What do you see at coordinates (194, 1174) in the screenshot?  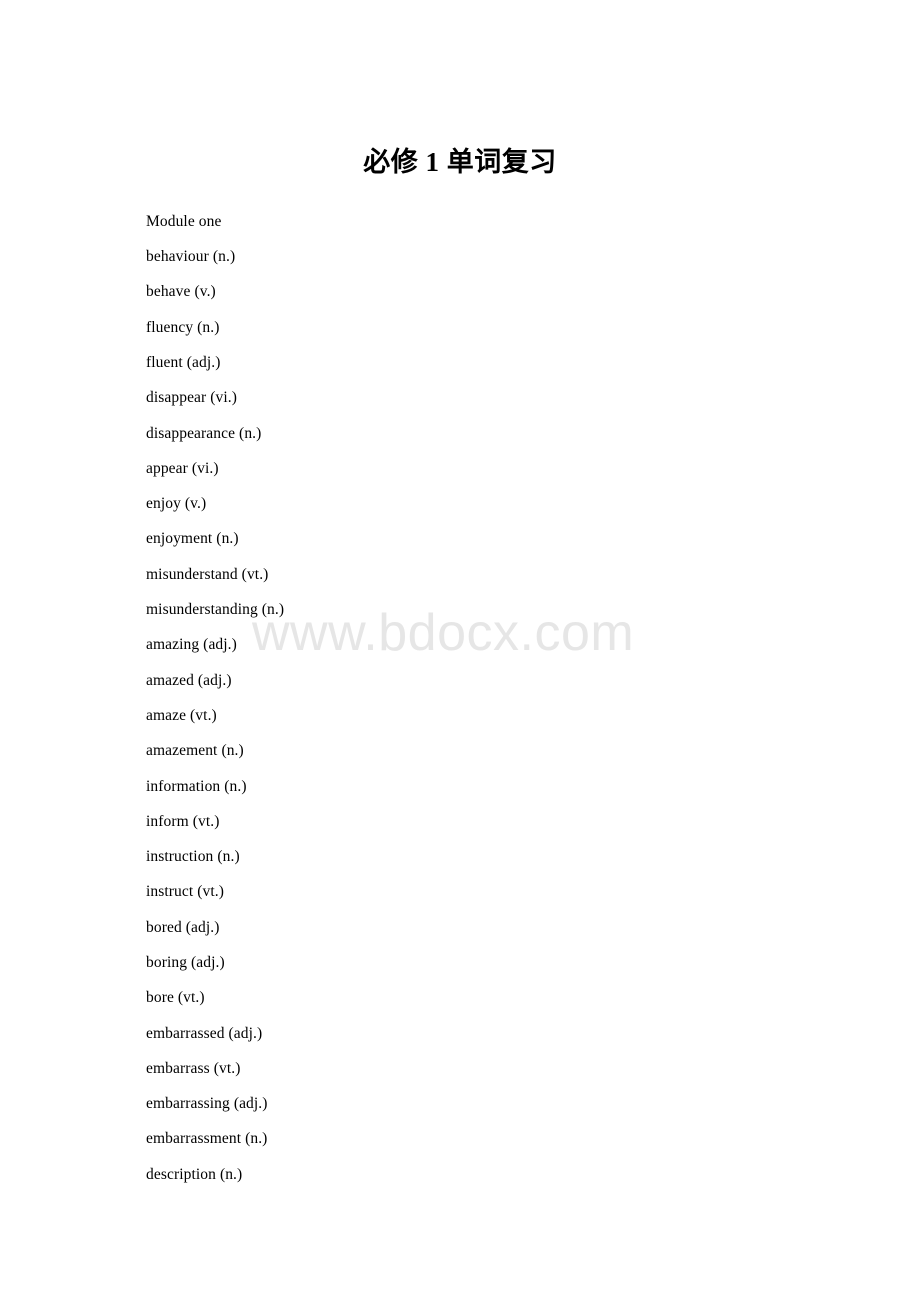 I see `list-item: description (n.)` at bounding box center [194, 1174].